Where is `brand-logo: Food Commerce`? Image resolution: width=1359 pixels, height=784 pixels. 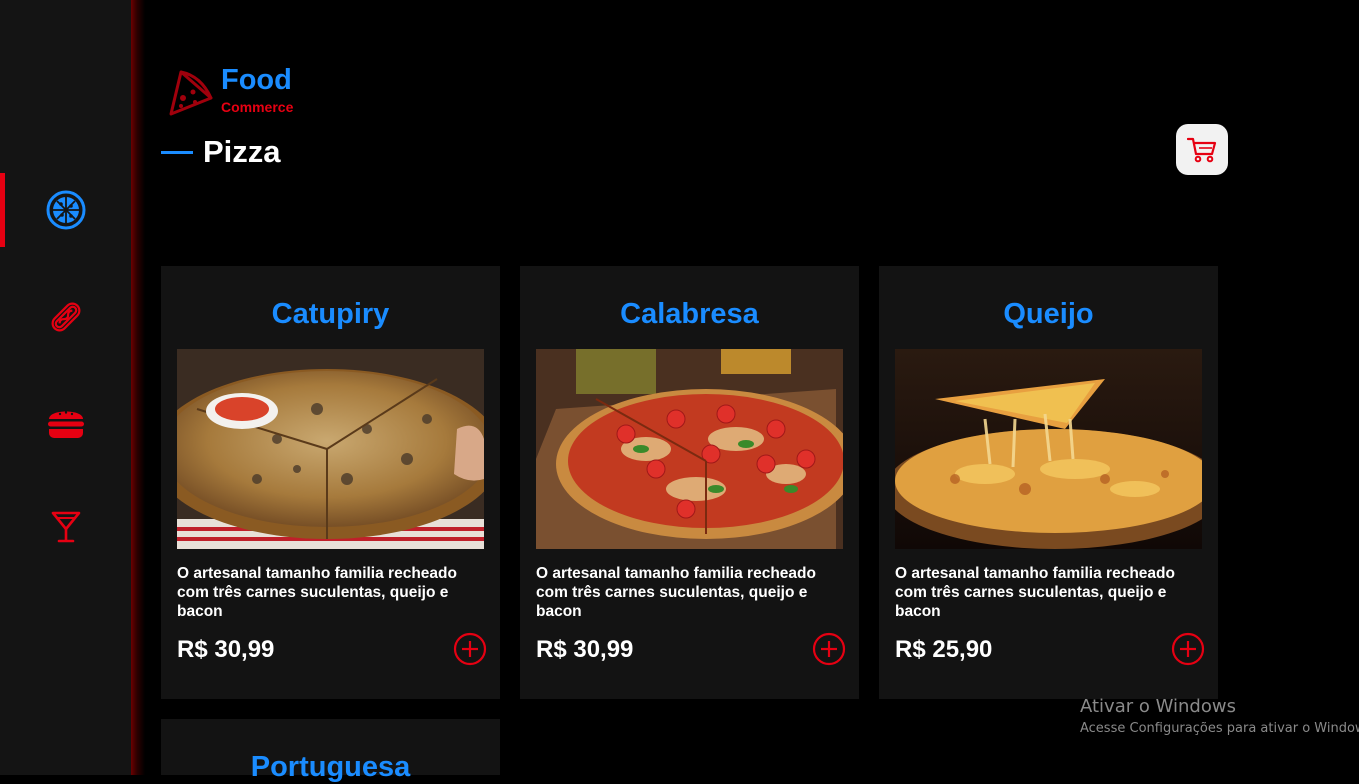
brand-logo: Food Commerce is located at coordinates (230, 93).